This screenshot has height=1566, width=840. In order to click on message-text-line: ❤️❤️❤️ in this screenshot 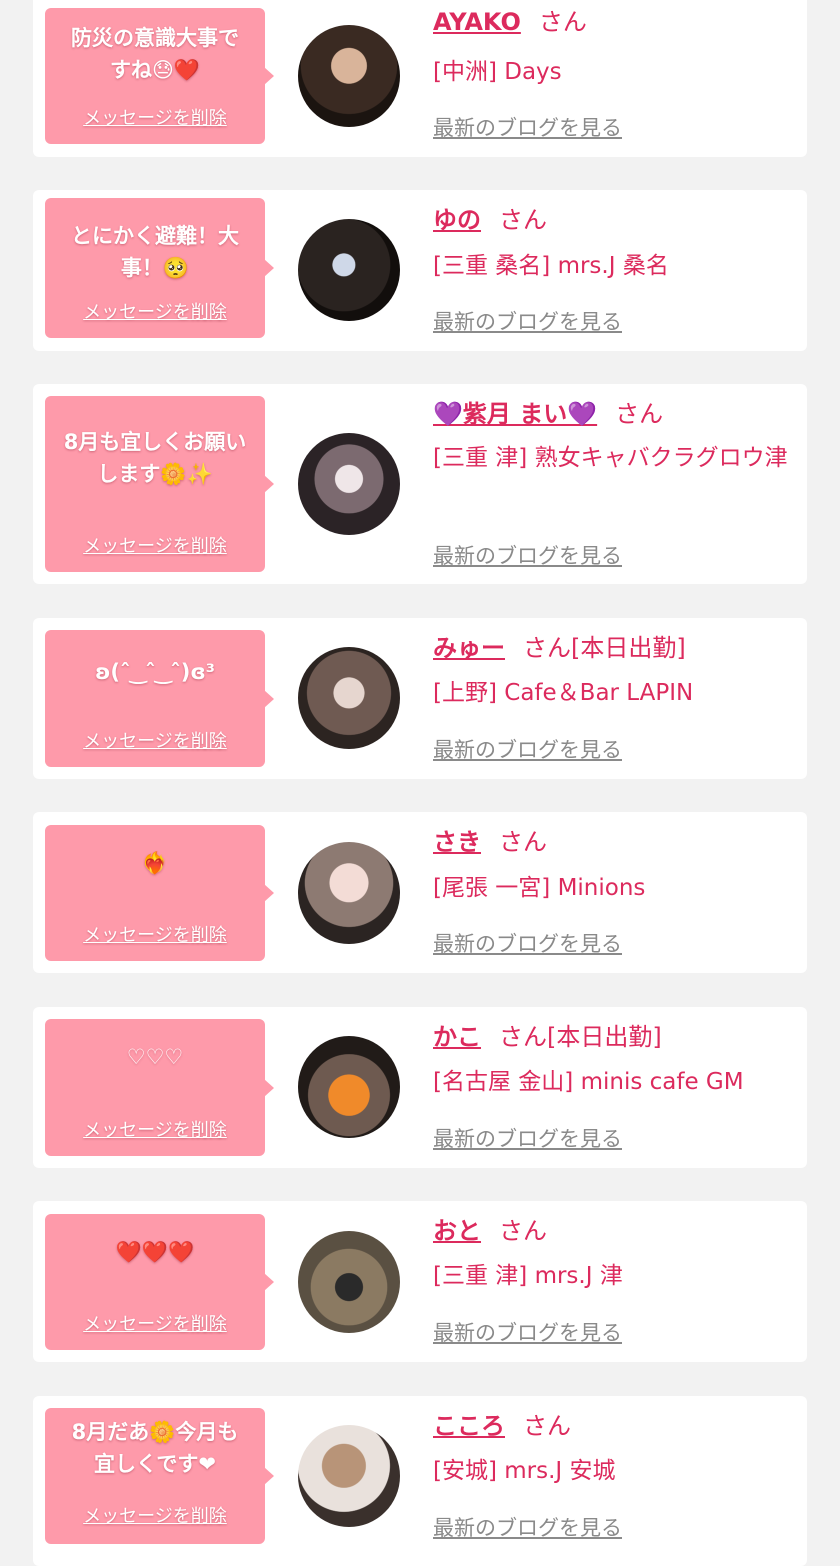, I will do `click(155, 1252)`.